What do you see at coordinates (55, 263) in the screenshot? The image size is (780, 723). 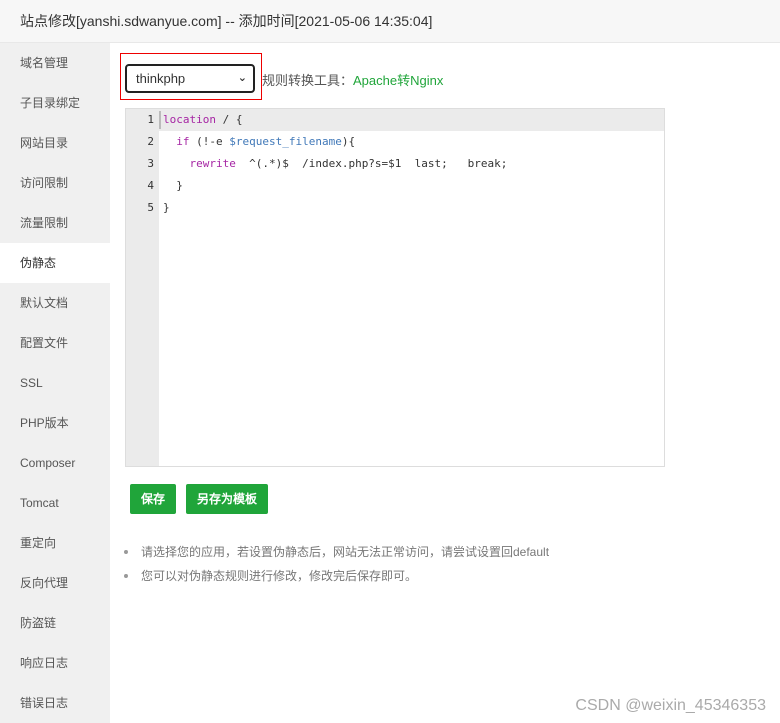 I see `sidebar-item: 伪静态` at bounding box center [55, 263].